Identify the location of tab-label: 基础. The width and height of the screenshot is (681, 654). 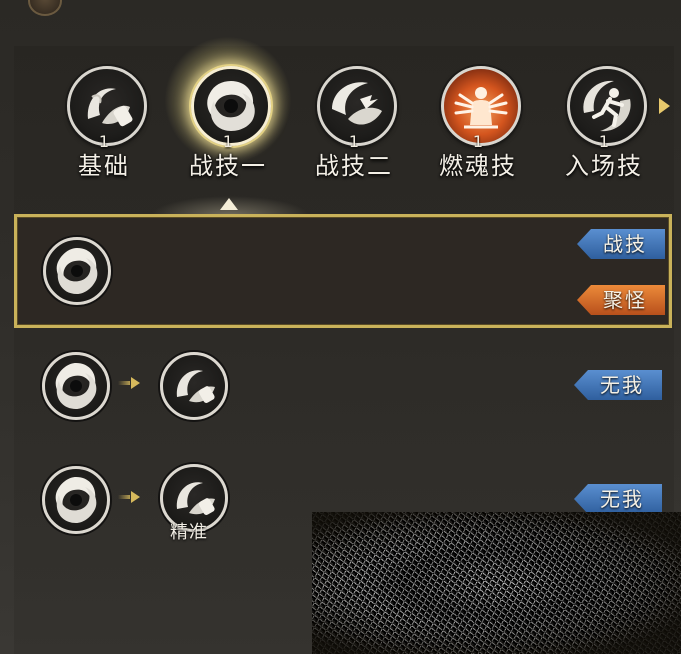
(104, 166).